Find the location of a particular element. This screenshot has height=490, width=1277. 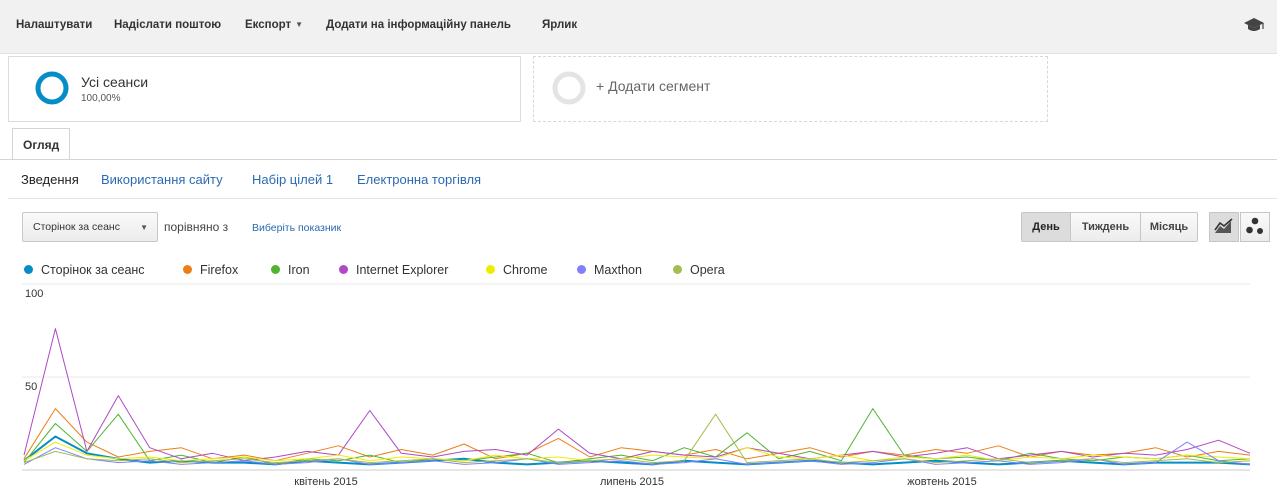

legend-item: Chrome is located at coordinates (516, 270).